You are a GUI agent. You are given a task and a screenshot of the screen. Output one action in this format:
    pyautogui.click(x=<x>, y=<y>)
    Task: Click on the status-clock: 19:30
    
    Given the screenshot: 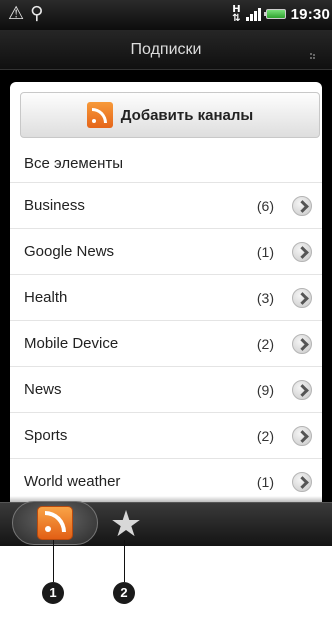 What is the action you would take?
    pyautogui.click(x=310, y=14)
    